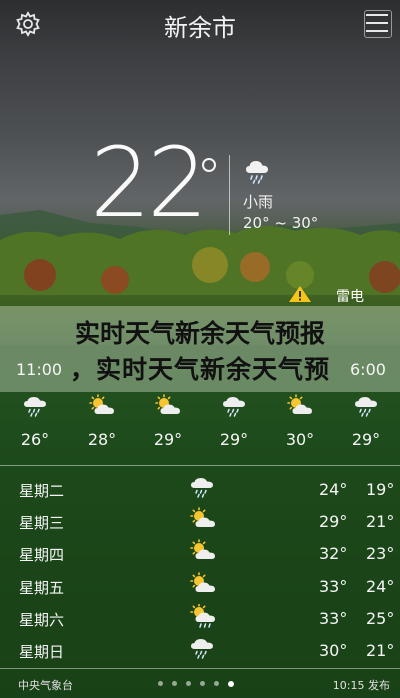  What do you see at coordinates (42, 588) in the screenshot?
I see `day-name: 星期五` at bounding box center [42, 588].